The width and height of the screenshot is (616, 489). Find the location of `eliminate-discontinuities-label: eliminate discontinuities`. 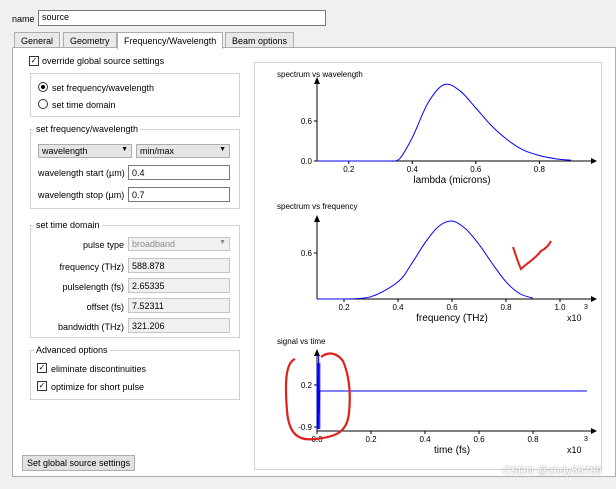

eliminate-discontinuities-label: eliminate discontinuities is located at coordinates (99, 369).